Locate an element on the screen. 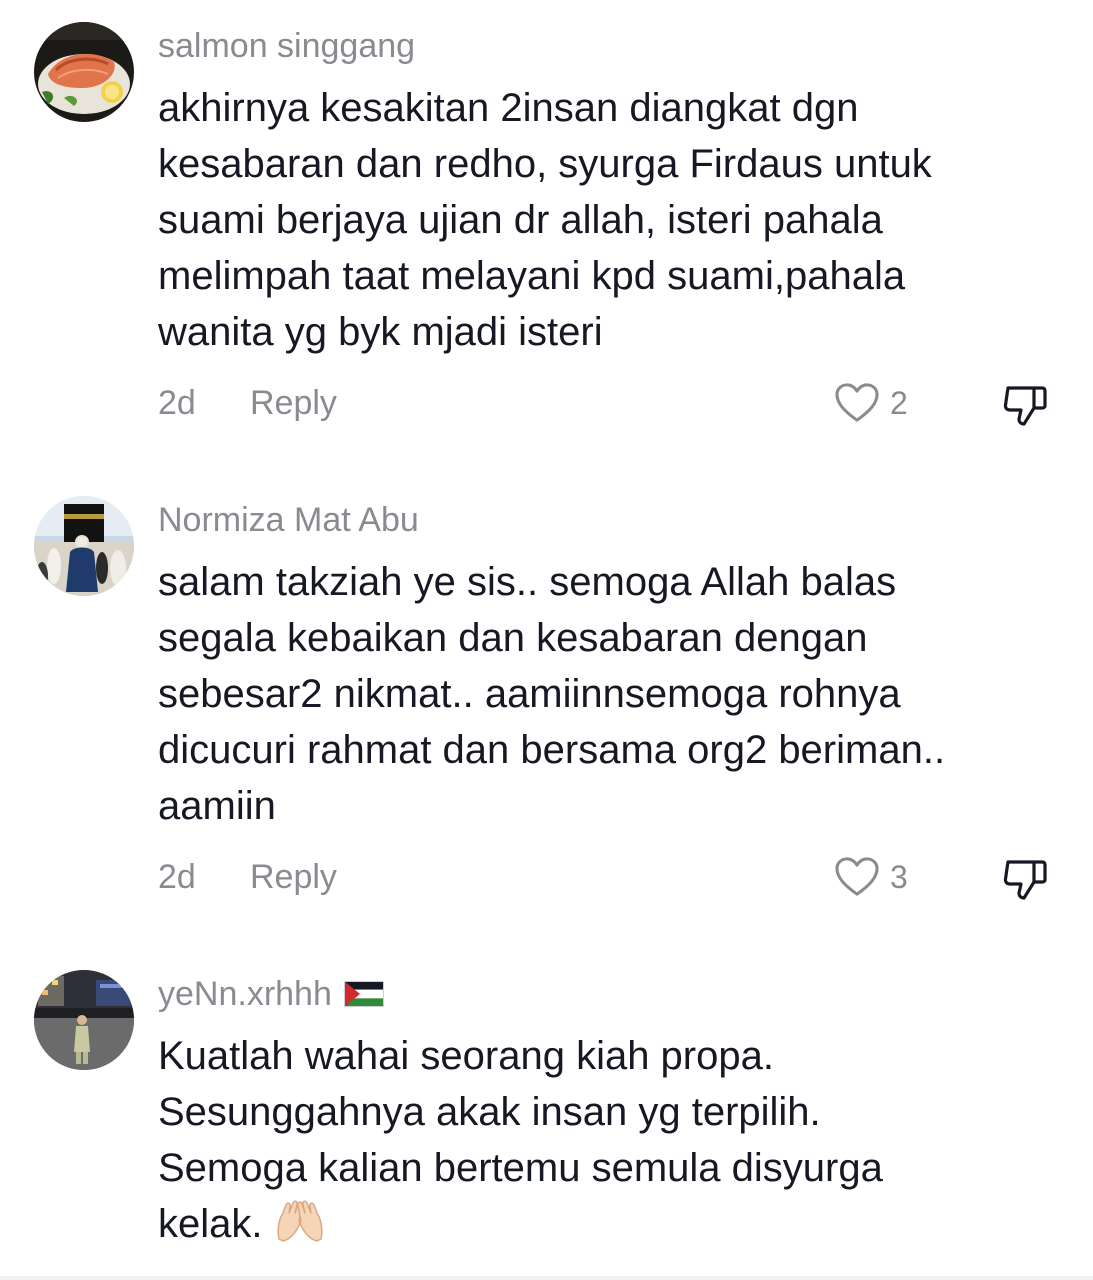 The width and height of the screenshot is (1093, 1280). like-button: 2 is located at coordinates (871, 403).